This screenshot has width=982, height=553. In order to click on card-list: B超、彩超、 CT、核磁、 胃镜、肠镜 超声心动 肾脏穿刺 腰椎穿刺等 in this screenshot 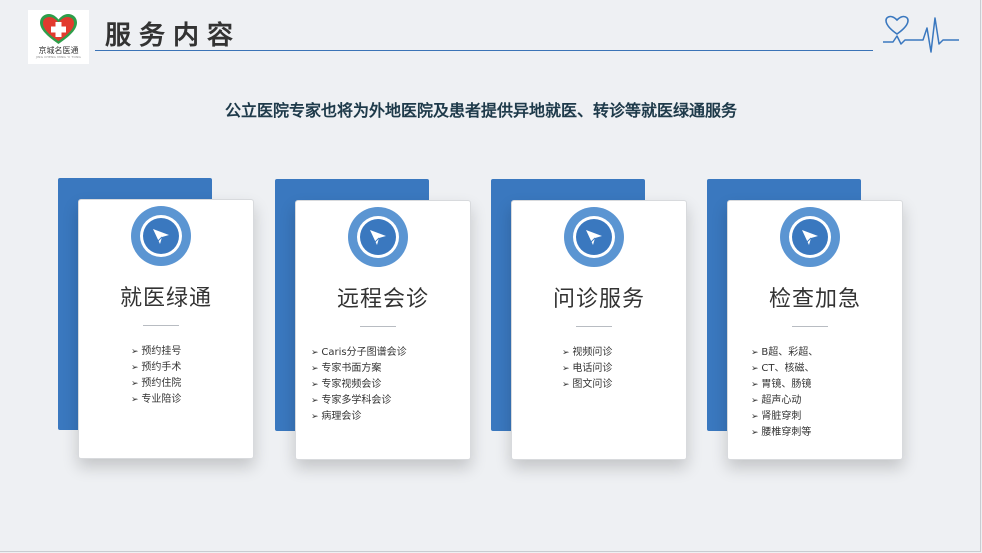, I will do `click(784, 393)`.